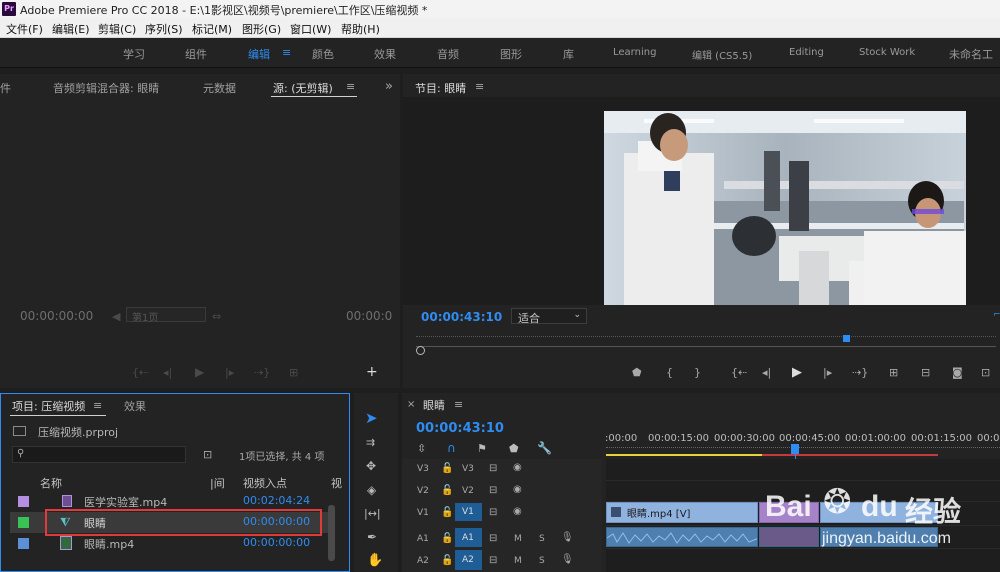 This screenshot has width=1000, height=572. Describe the element at coordinates (669, 372) in the screenshot. I see `mark-in-icon: {` at that location.